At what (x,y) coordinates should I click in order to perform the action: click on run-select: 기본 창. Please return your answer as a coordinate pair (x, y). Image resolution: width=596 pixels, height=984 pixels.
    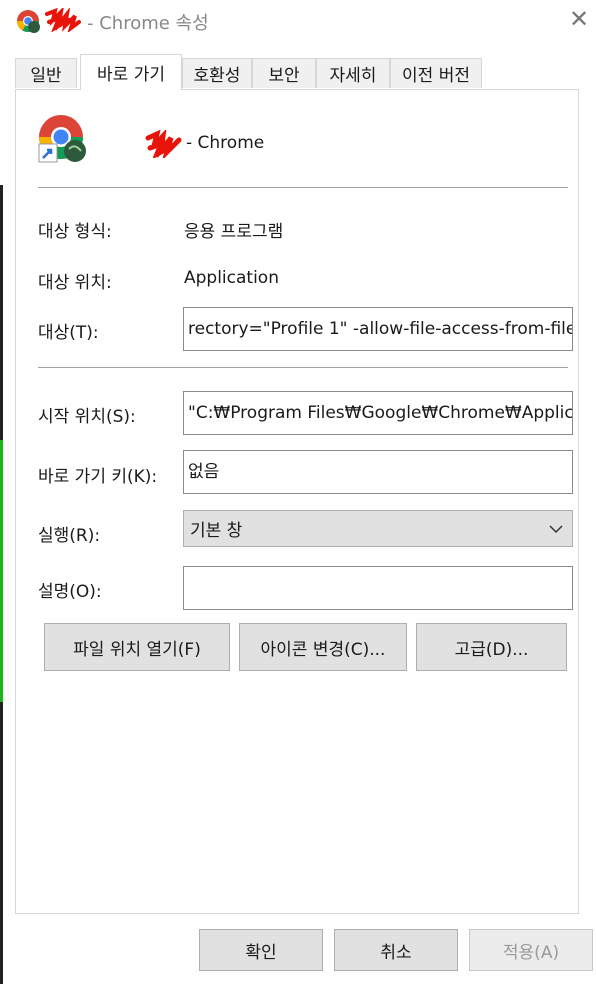
    Looking at the image, I should click on (378, 528).